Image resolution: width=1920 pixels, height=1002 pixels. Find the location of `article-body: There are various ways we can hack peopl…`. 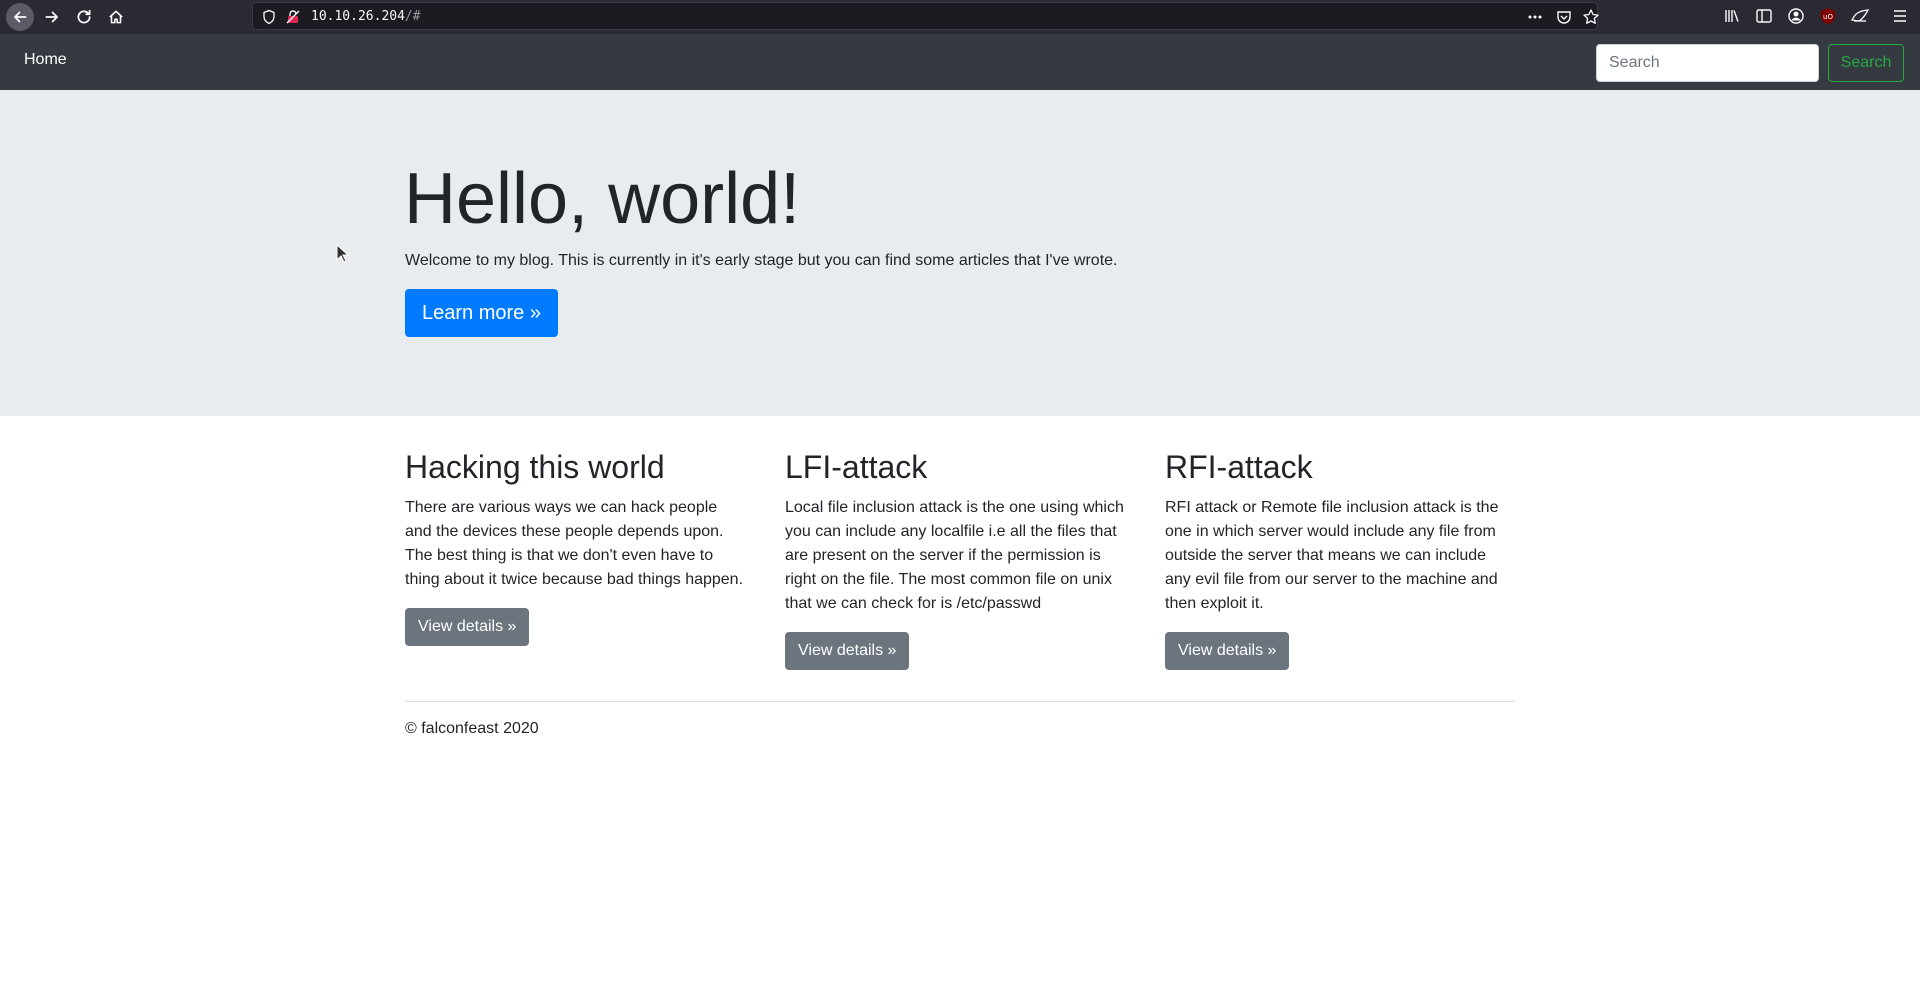

article-body: There are various ways we can hack peopl… is located at coordinates (574, 544).